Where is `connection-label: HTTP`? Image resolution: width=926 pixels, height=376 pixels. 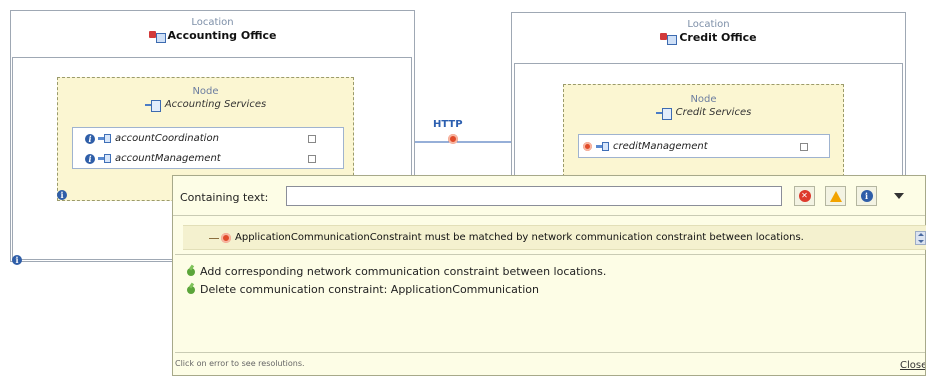
connection-label: HTTP is located at coordinates (453, 123).